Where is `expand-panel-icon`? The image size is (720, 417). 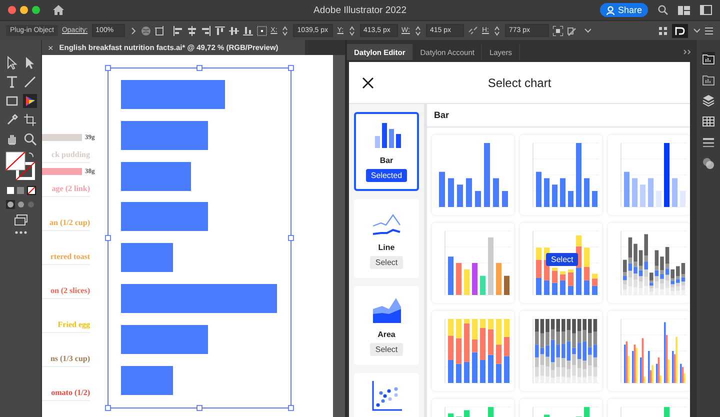
expand-panel-icon is located at coordinates (687, 52).